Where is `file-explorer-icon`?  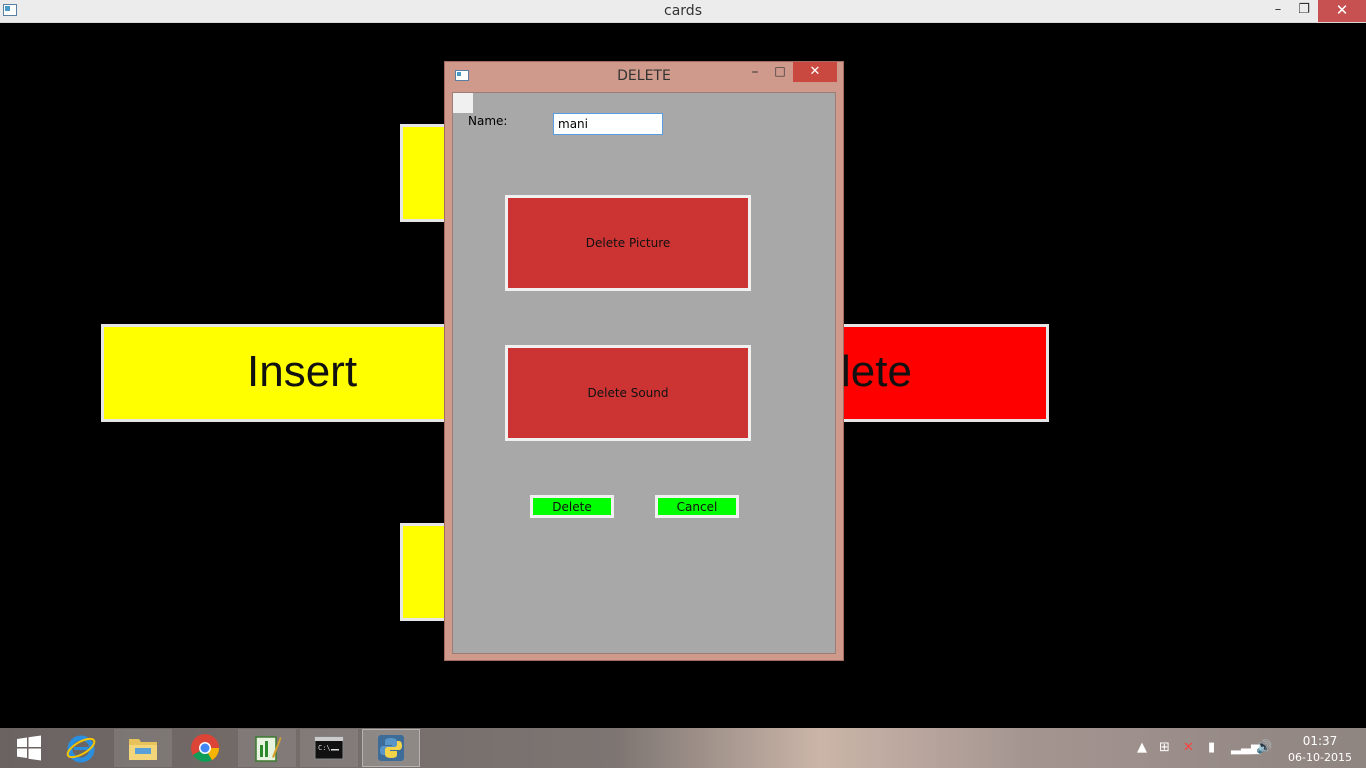
file-explorer-icon is located at coordinates (143, 749).